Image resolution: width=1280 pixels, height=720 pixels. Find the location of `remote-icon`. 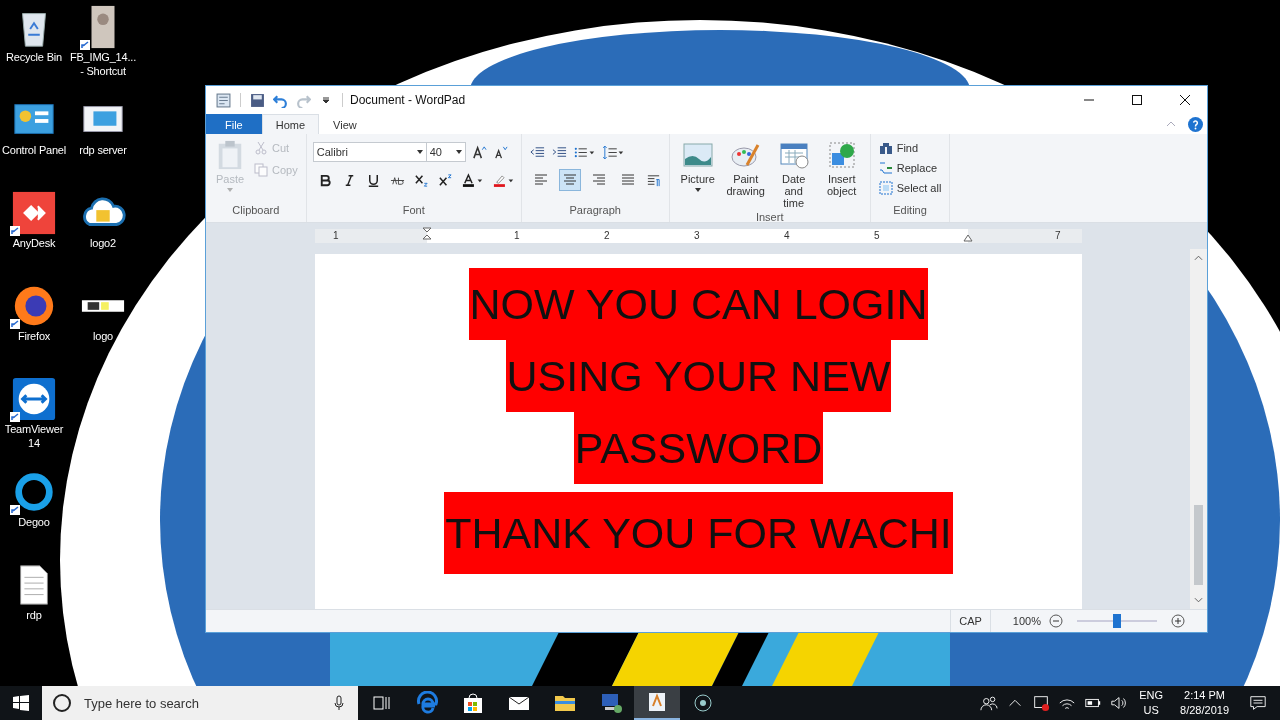

remote-icon is located at coordinates (611, 703).